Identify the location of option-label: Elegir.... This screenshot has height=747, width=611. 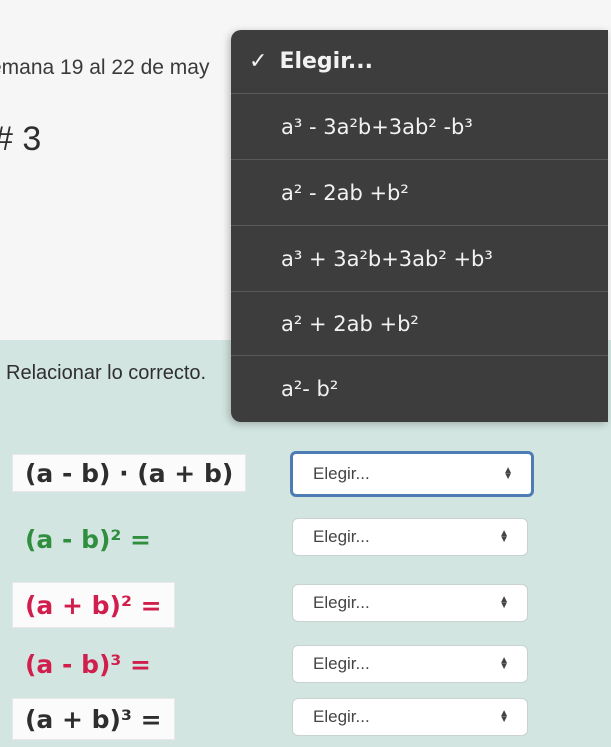
(326, 61).